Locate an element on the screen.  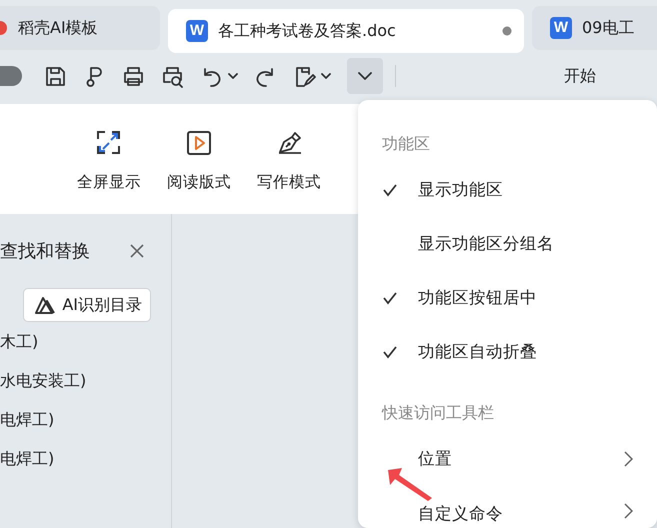
print-preview-icon is located at coordinates (172, 76).